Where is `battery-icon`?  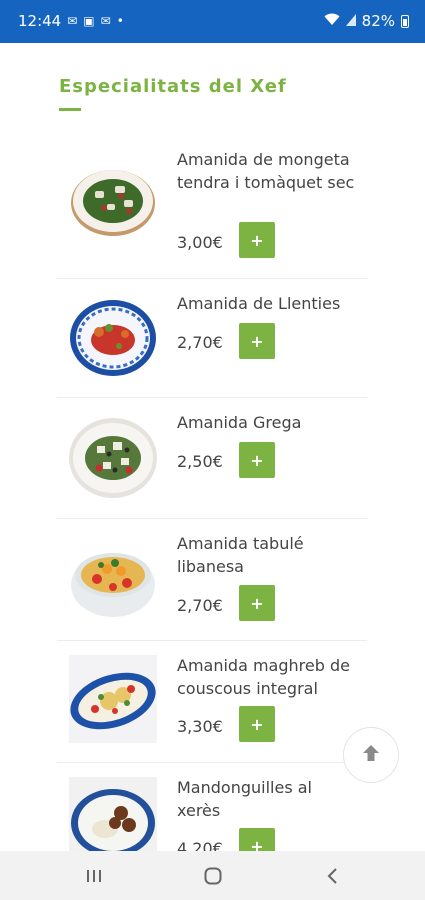 battery-icon is located at coordinates (405, 21).